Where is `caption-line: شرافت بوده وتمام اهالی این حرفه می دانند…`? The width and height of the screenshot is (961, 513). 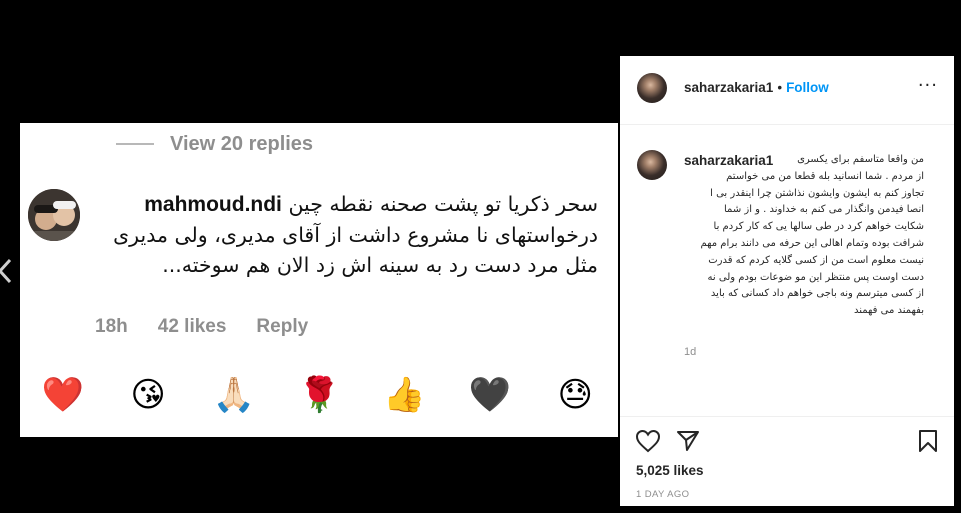
caption-line: شرافت بوده وتمام اهالی این حرفه می دانند… is located at coordinates (812, 243).